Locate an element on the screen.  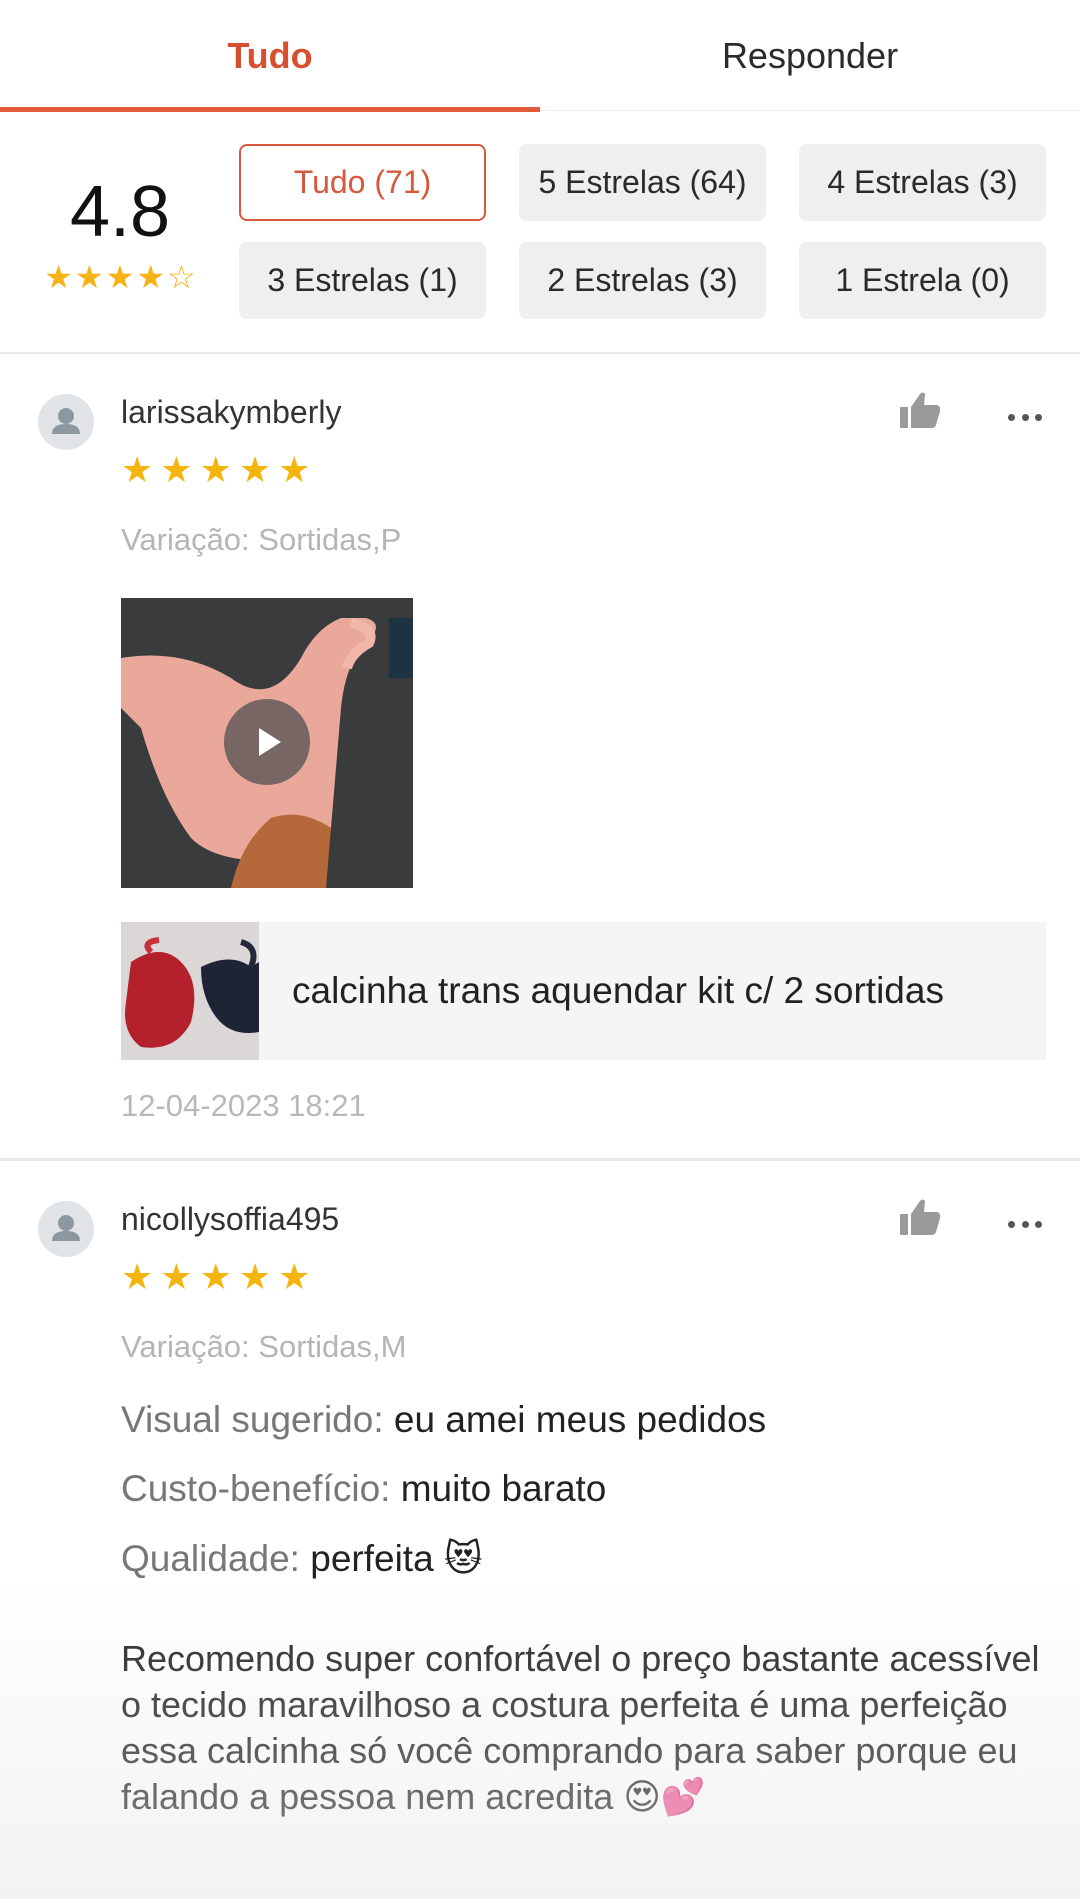
tab-reply: Responder is located at coordinates (810, 55).